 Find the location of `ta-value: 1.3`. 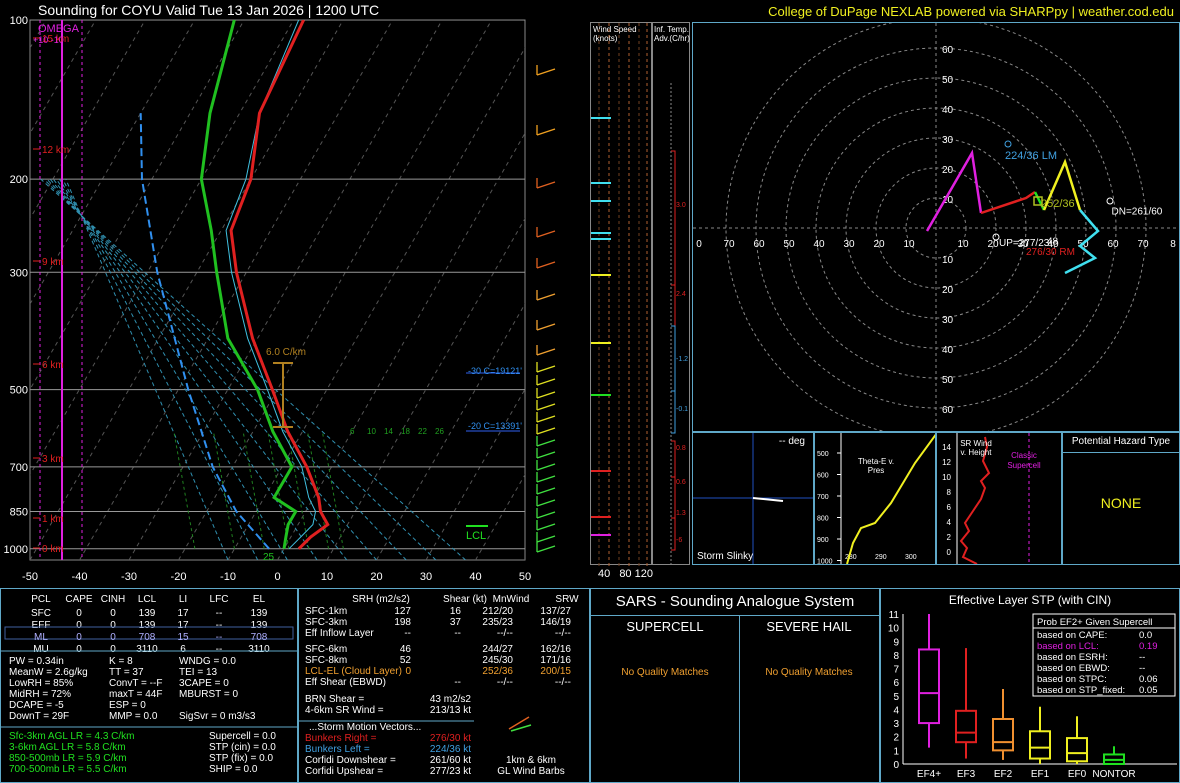

ta-value: 1.3 is located at coordinates (681, 513).